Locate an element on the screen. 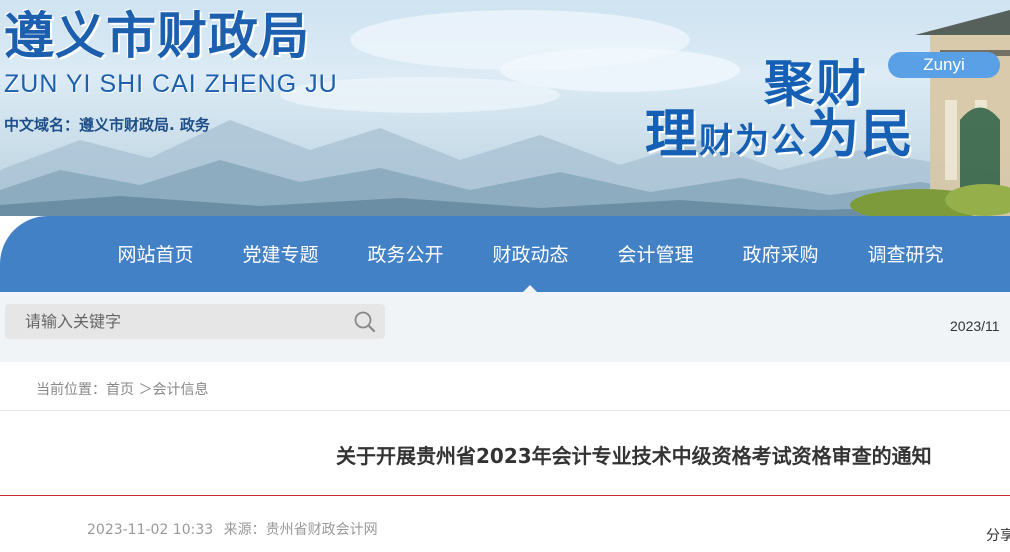 This screenshot has width=1010, height=552. site-title: 遵义市财政局 is located at coordinates (157, 36).